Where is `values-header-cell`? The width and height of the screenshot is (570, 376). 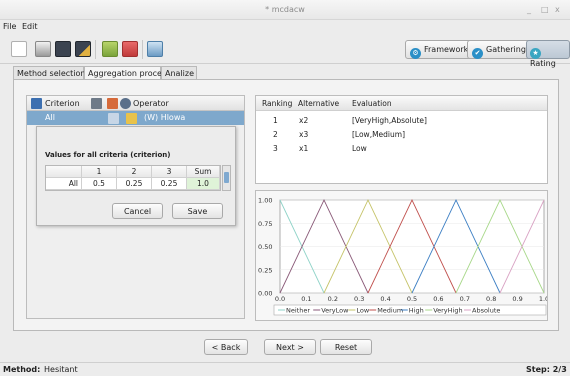
values-header-cell is located at coordinates (64, 172).